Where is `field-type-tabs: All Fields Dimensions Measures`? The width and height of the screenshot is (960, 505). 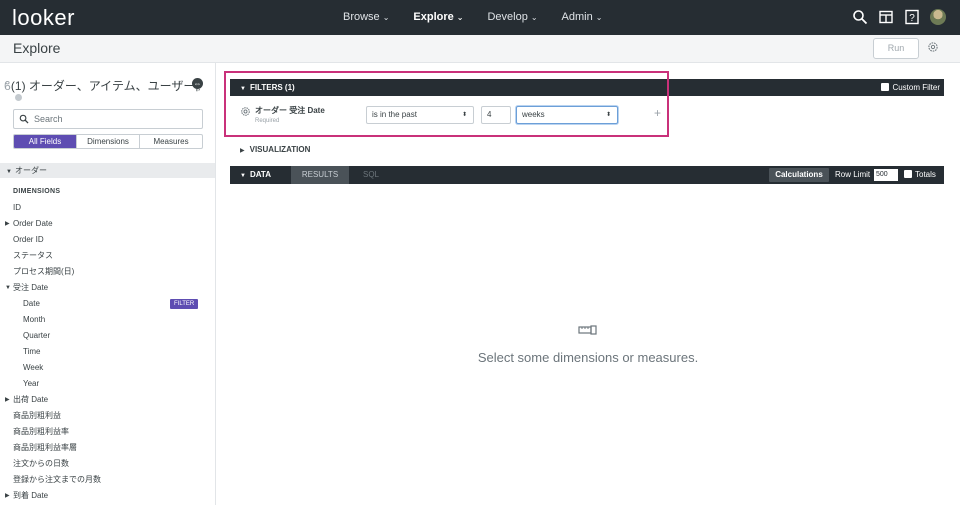 field-type-tabs: All Fields Dimensions Measures is located at coordinates (108, 141).